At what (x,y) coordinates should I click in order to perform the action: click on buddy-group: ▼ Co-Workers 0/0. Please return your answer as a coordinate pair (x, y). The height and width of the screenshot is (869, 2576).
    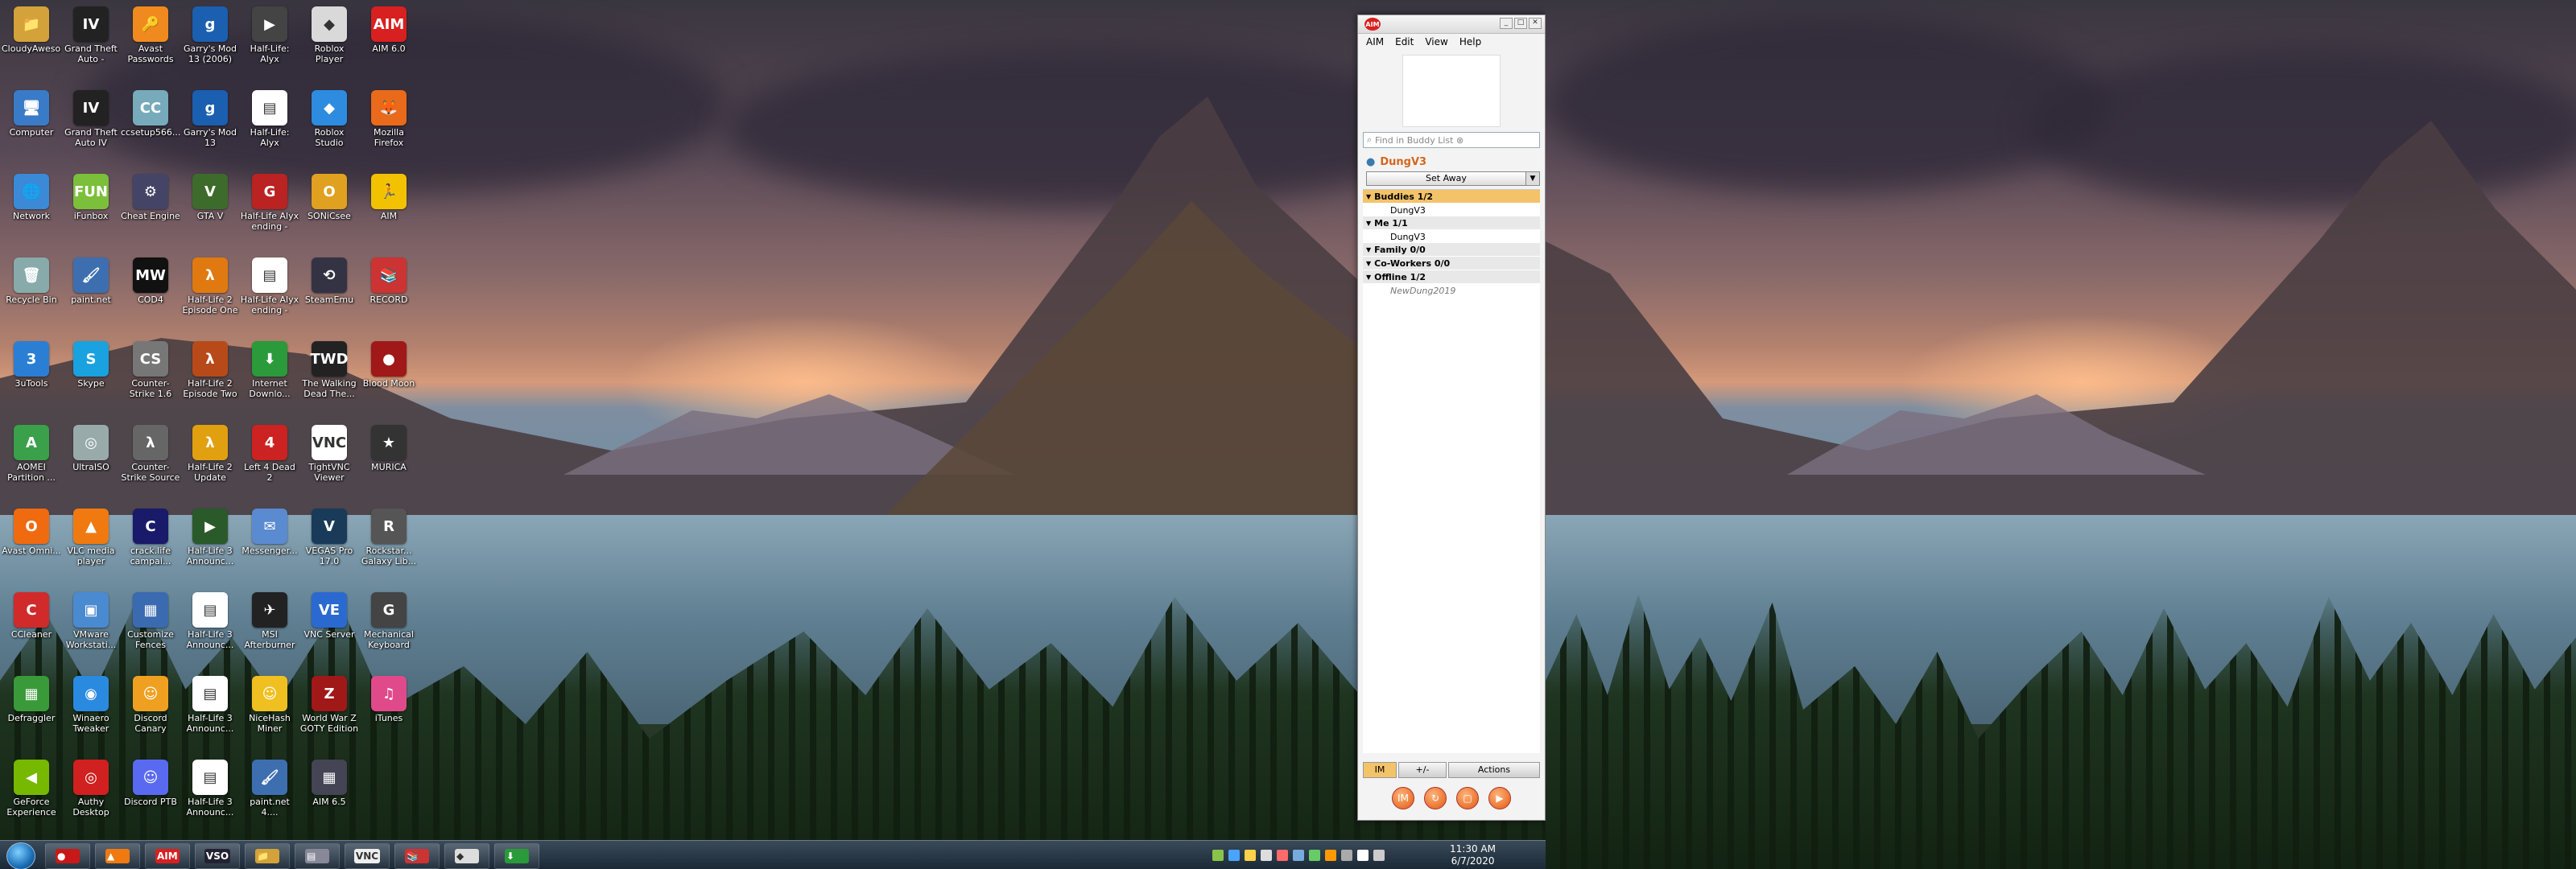
    Looking at the image, I should click on (1451, 263).